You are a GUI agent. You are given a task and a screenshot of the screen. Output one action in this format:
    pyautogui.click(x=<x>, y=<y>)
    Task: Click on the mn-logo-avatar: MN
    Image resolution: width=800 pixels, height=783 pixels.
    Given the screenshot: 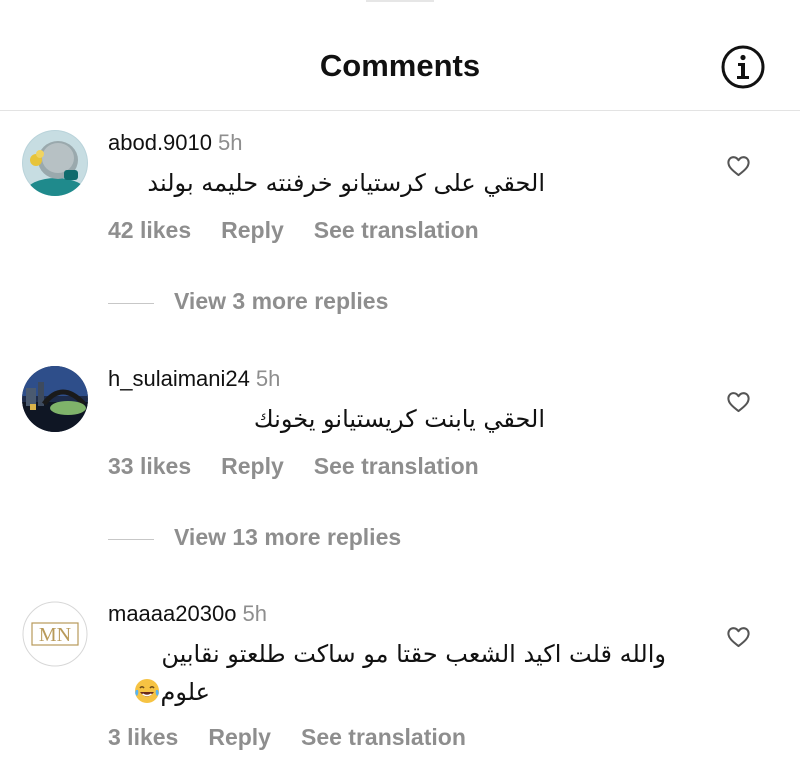 What is the action you would take?
    pyautogui.click(x=55, y=634)
    